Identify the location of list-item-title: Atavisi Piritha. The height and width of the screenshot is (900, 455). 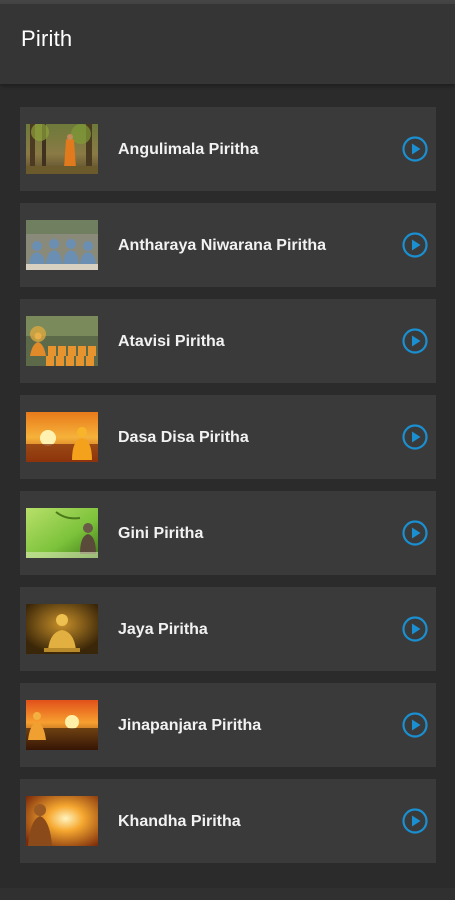
(171, 341).